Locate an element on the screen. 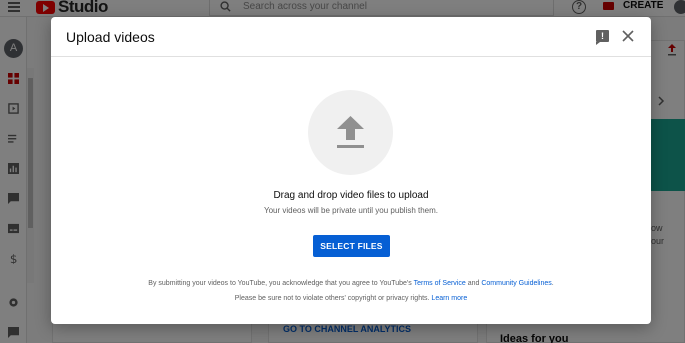 This screenshot has height=343, width=685. upload-arrow-icon is located at coordinates (350, 132).